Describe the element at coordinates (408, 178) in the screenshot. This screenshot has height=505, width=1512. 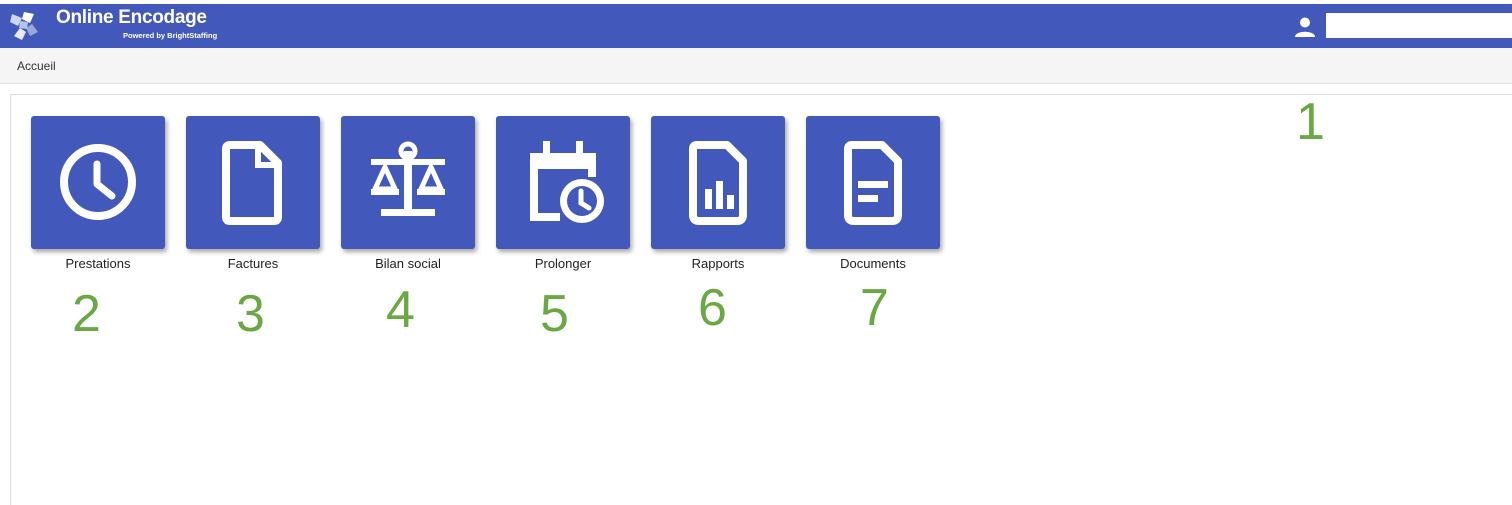
I see `balance-scale-icon` at that location.